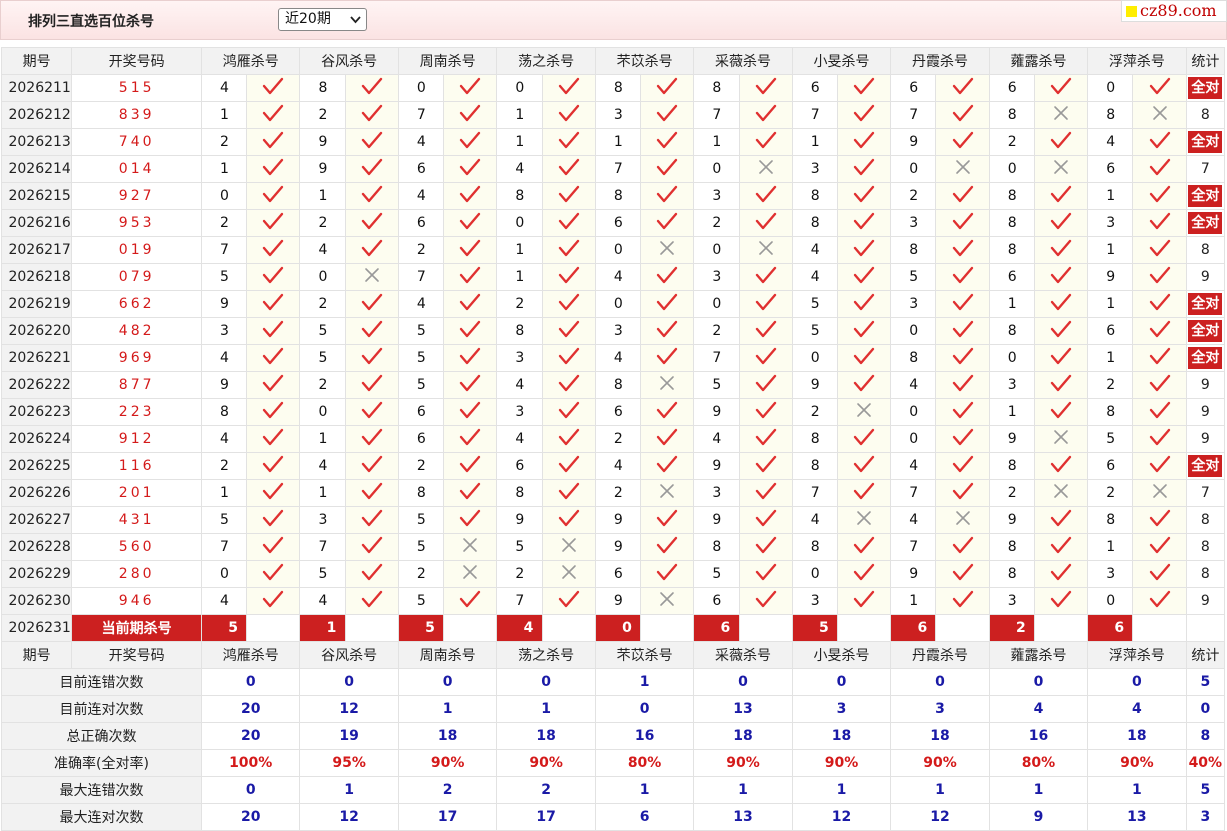  Describe the element at coordinates (613, 412) in the screenshot. I see `table-row: 2026223 223 8 0 6 3 6 9 2 0 1 8 9` at that location.